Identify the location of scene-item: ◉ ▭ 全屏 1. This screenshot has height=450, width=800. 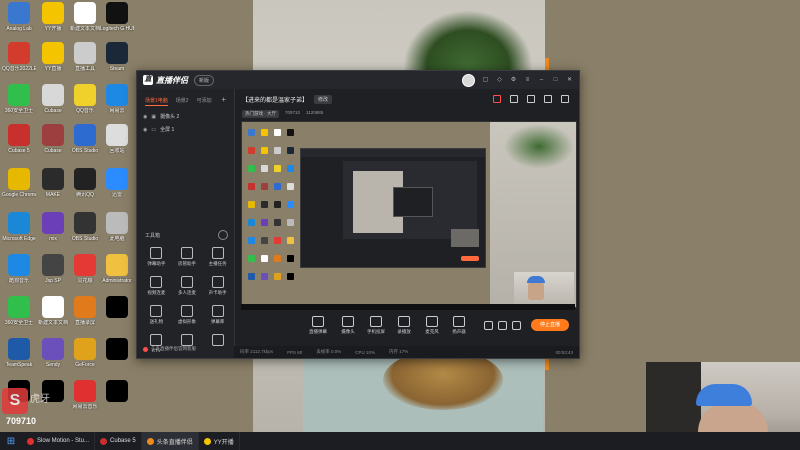
(185, 129).